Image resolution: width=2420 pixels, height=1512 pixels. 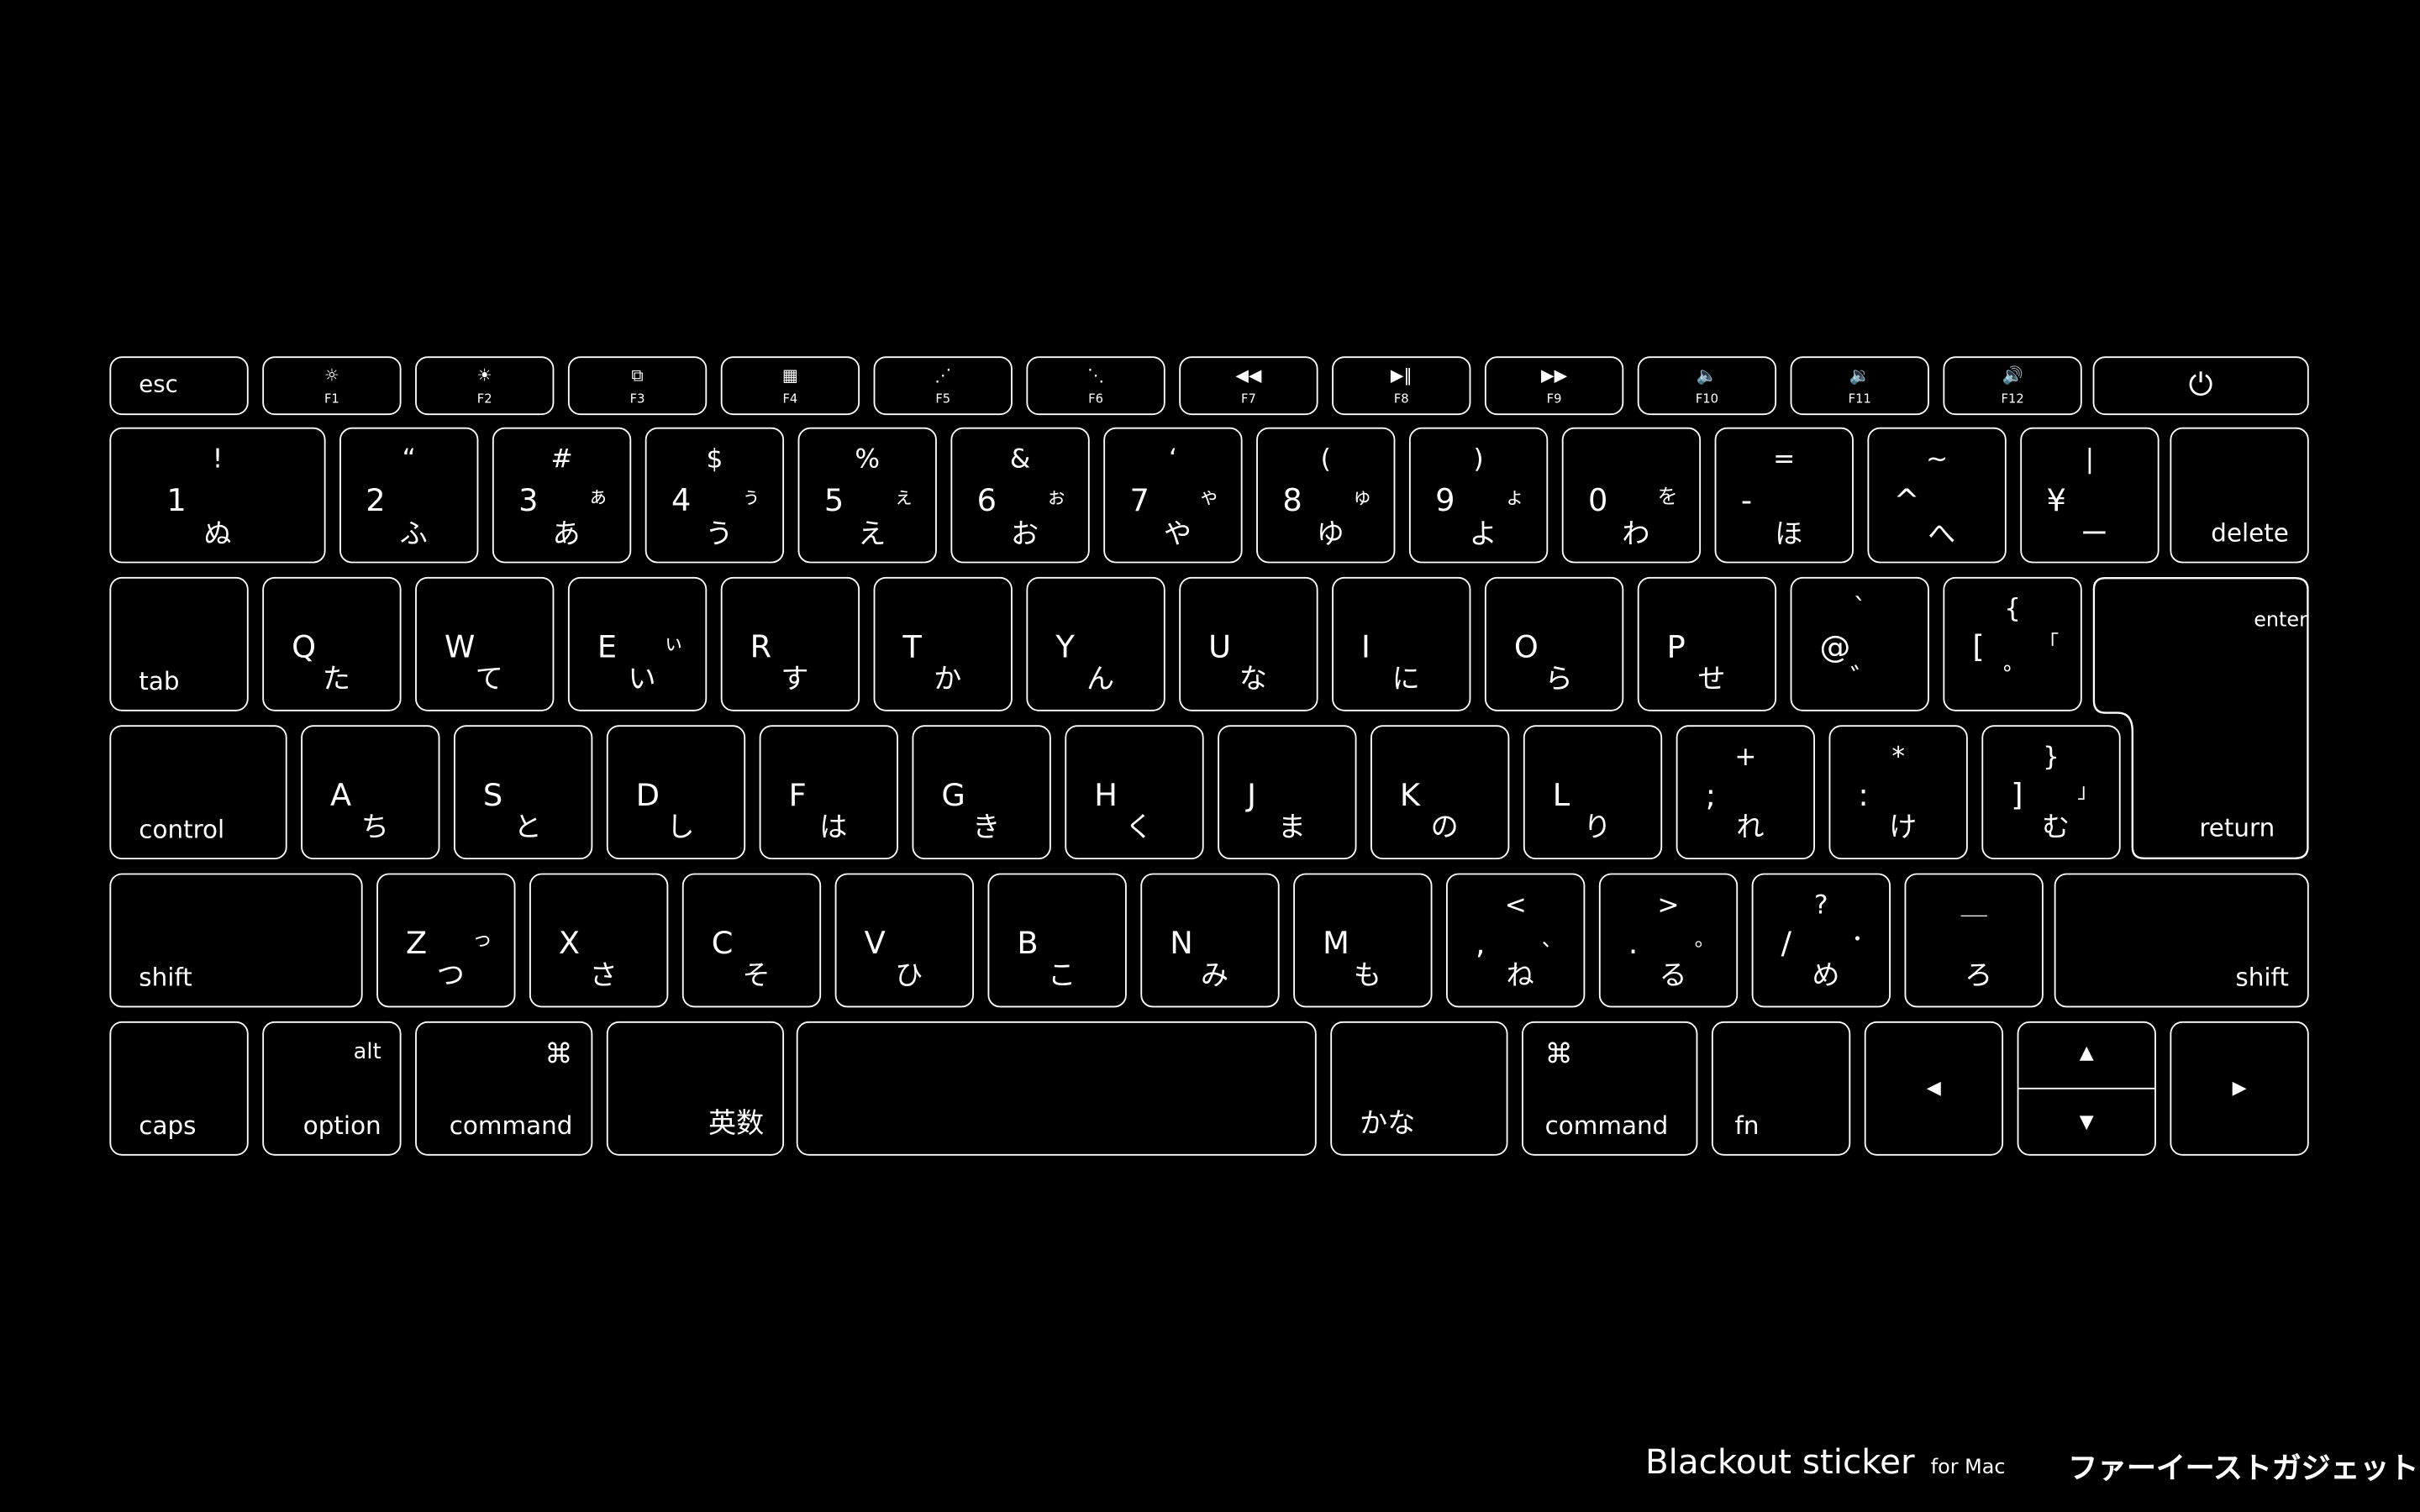 I want to click on key-letter: Qた, so click(x=332, y=643).